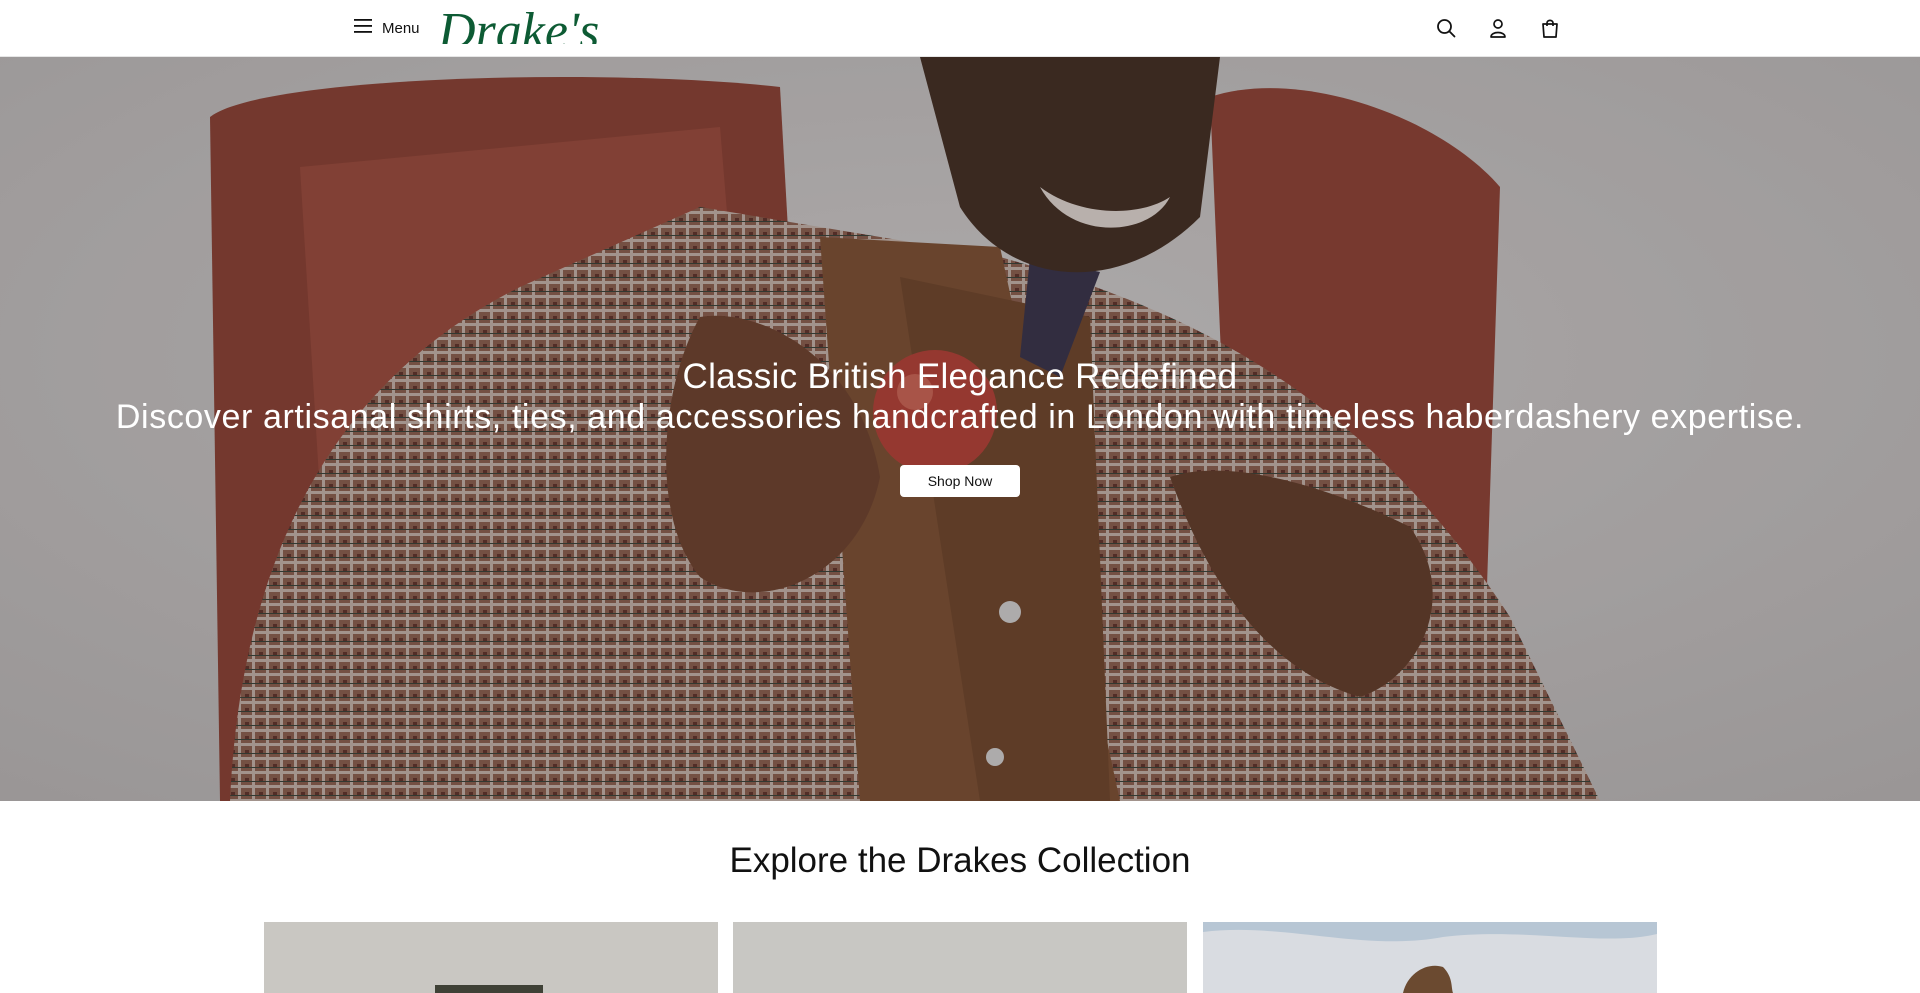 This screenshot has height=993, width=1920. What do you see at coordinates (363, 28) in the screenshot?
I see `hamburger-icon` at bounding box center [363, 28].